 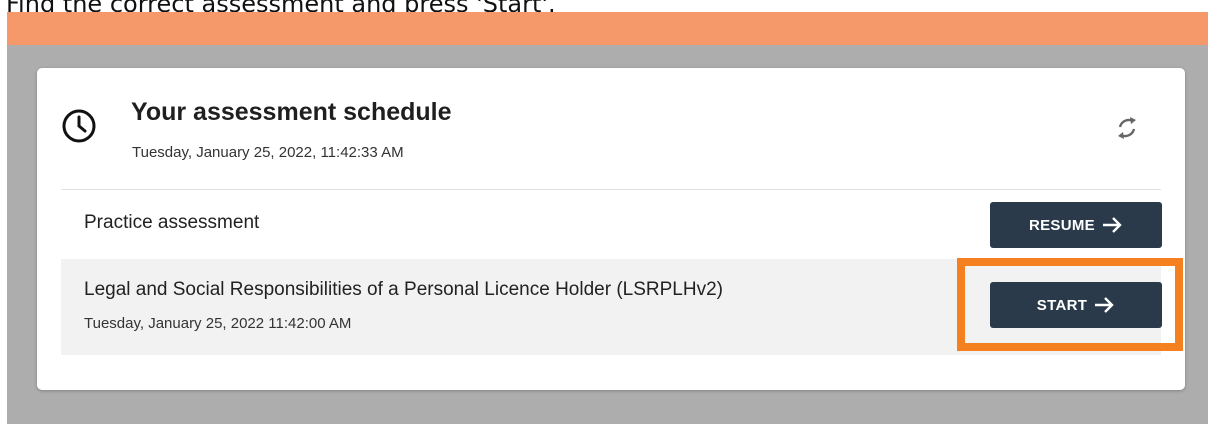 I want to click on resume-button: RESUME, so click(x=1076, y=225).